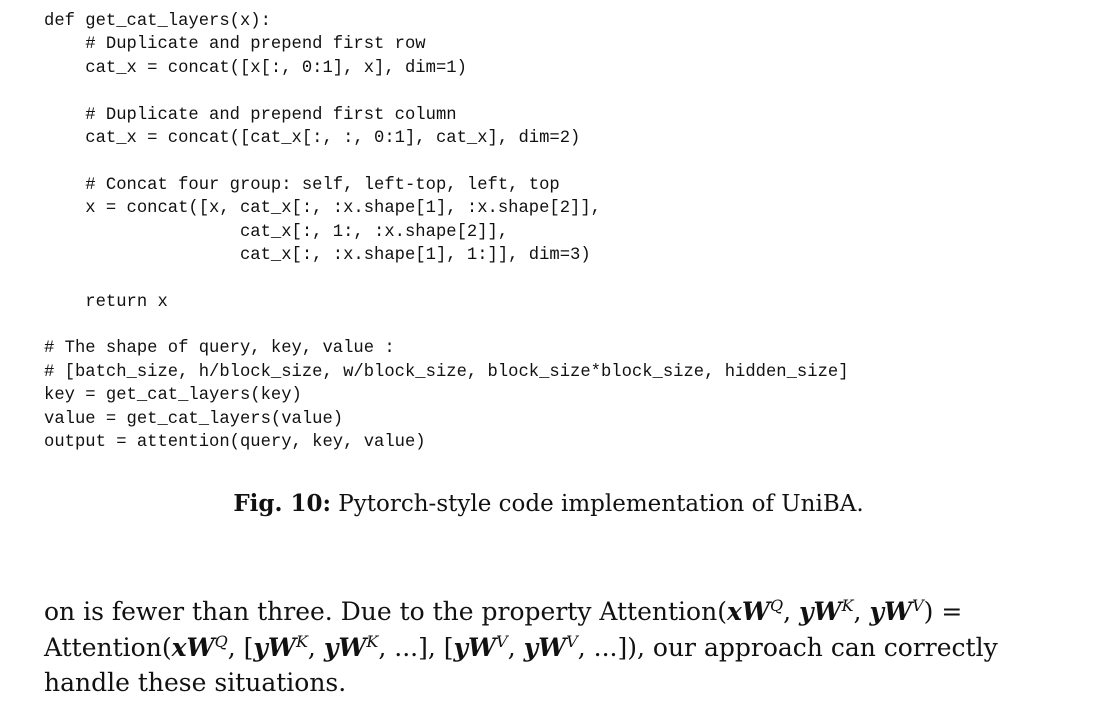 The image size is (1097, 708). Describe the element at coordinates (235, 443) in the screenshot. I see `code-line: output = attention(query, key, value)` at that location.